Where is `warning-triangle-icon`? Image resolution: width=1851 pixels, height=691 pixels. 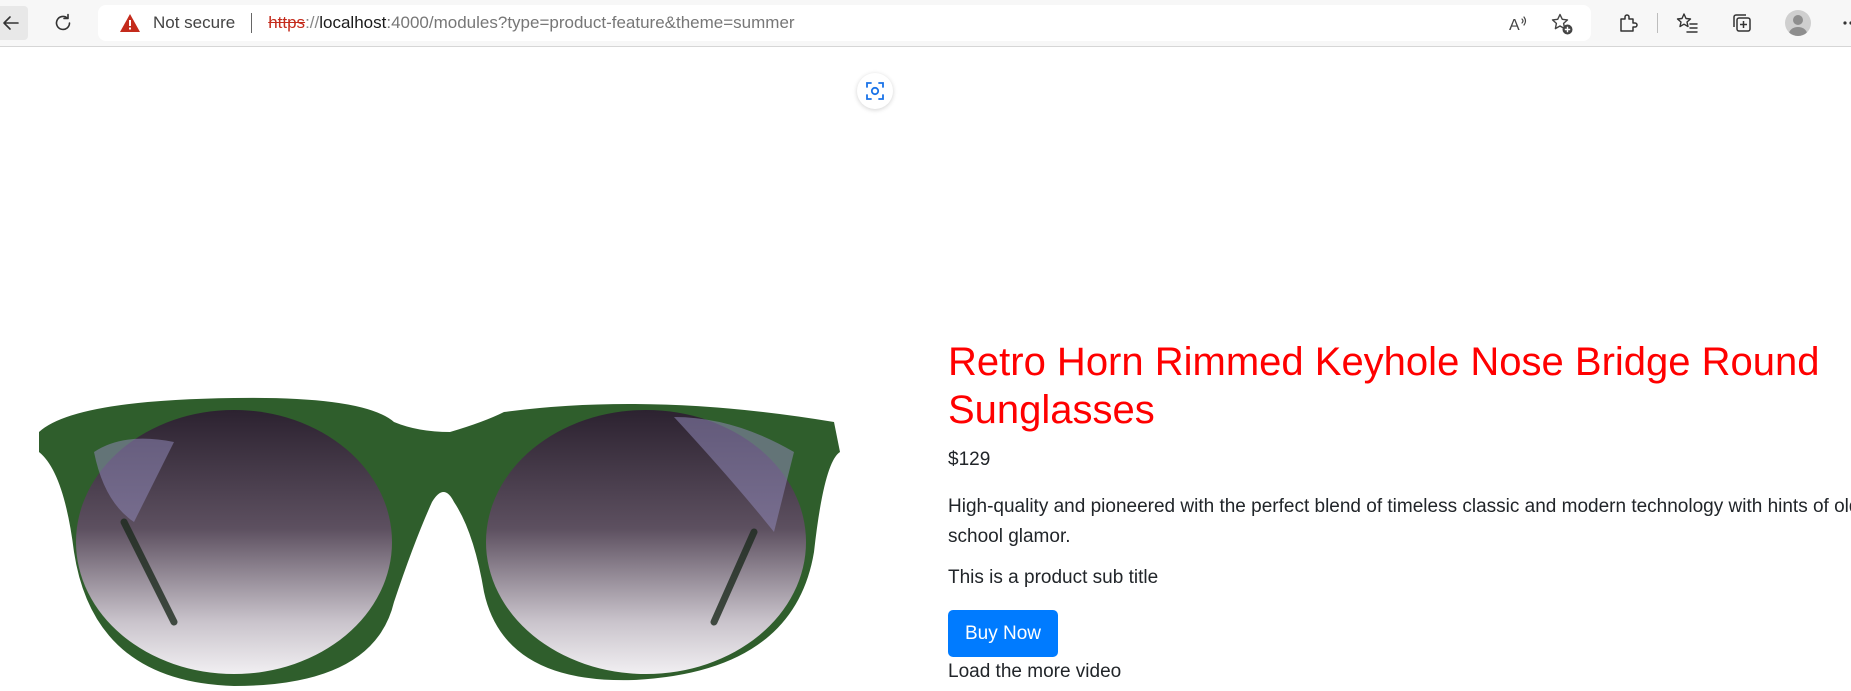
warning-triangle-icon is located at coordinates (131, 23).